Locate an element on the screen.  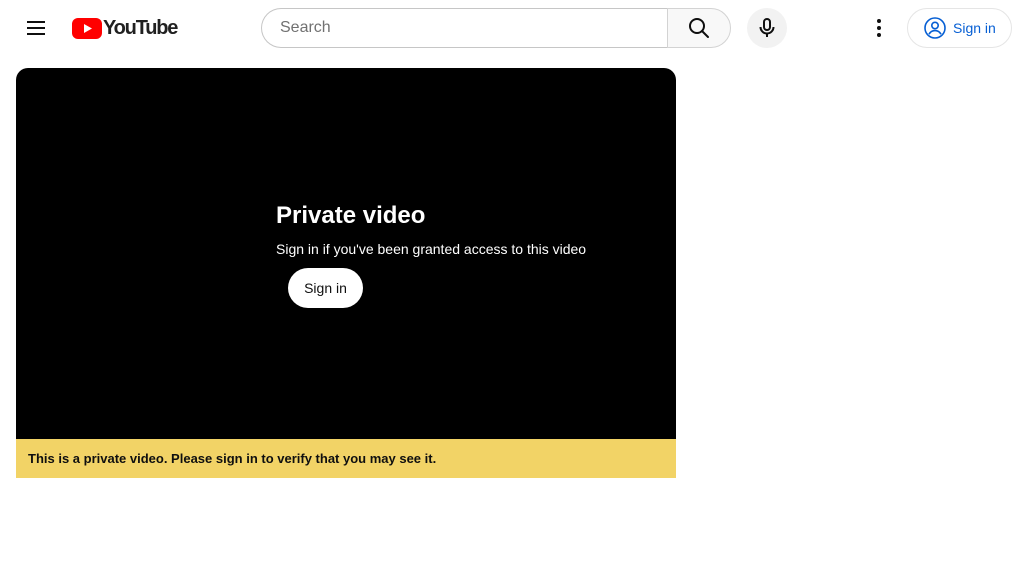
search-icon is located at coordinates (699, 28).